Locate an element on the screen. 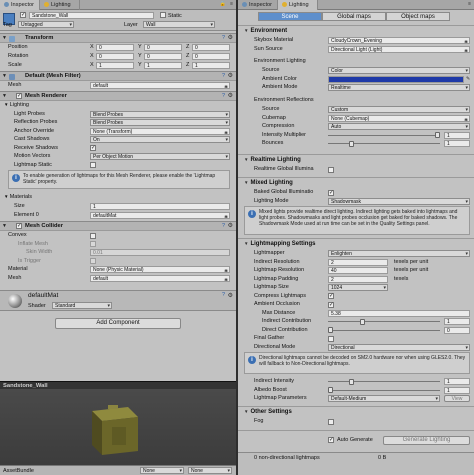 Image resolution: width=474 pixels, height=475 pixels. max-distance-field: 5.38 is located at coordinates (399, 313).